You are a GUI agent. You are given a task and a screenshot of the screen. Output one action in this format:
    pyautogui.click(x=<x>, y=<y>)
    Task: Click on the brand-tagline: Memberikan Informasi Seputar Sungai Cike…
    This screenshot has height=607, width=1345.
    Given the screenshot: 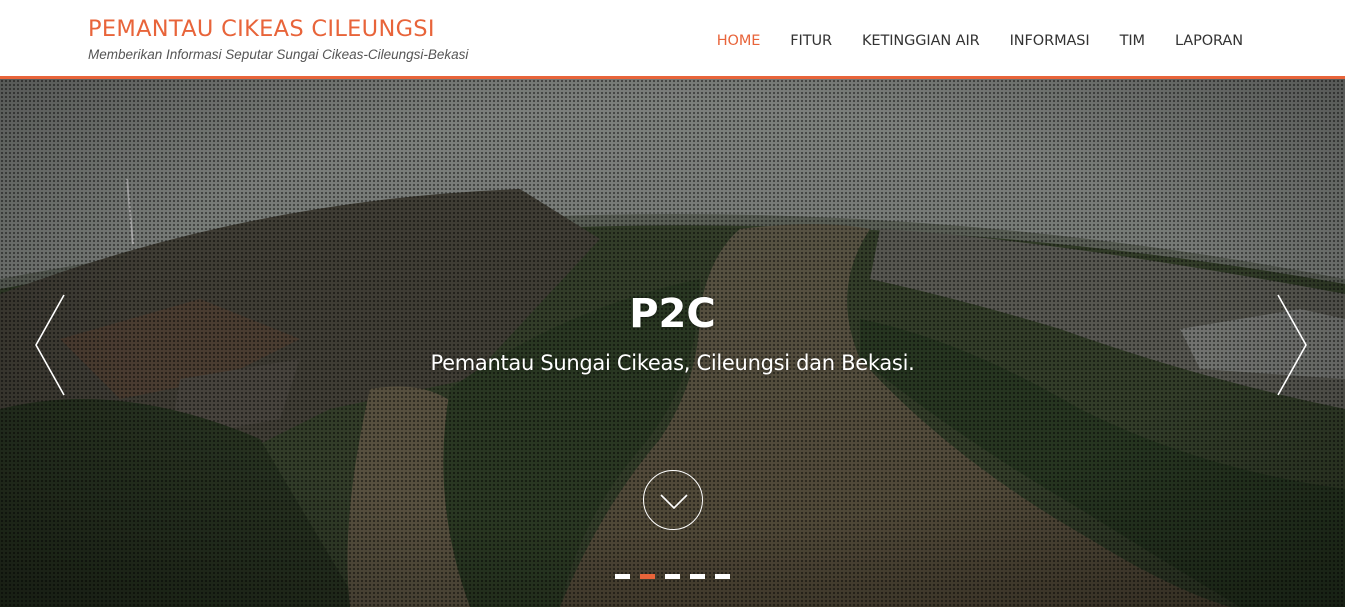 What is the action you would take?
    pyautogui.click(x=278, y=54)
    